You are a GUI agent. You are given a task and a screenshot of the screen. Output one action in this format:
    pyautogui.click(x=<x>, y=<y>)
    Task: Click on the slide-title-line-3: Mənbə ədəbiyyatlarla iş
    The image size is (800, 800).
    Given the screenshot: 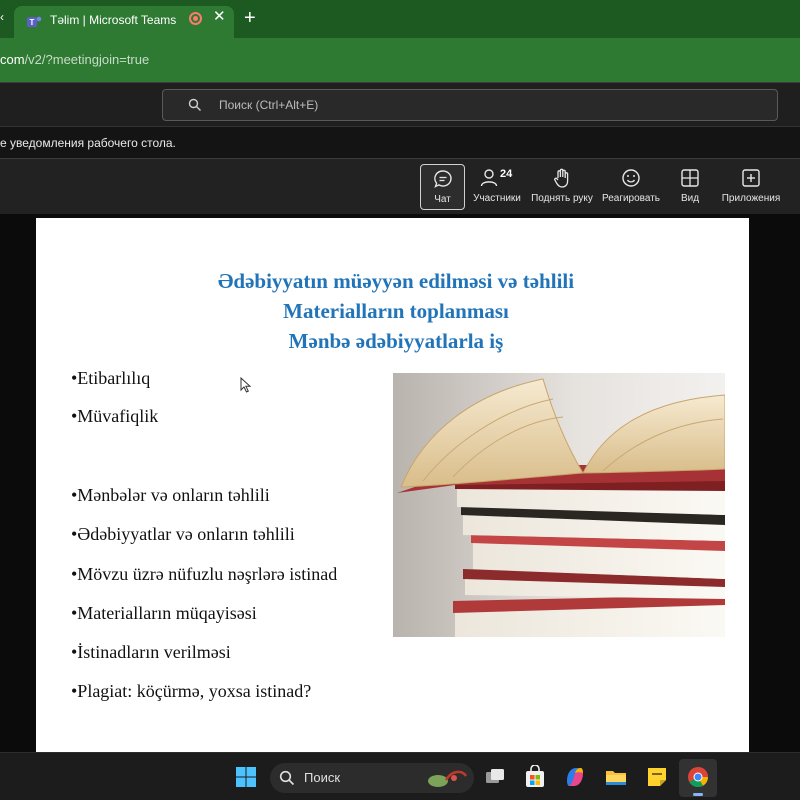 What is the action you would take?
    pyautogui.click(x=396, y=341)
    